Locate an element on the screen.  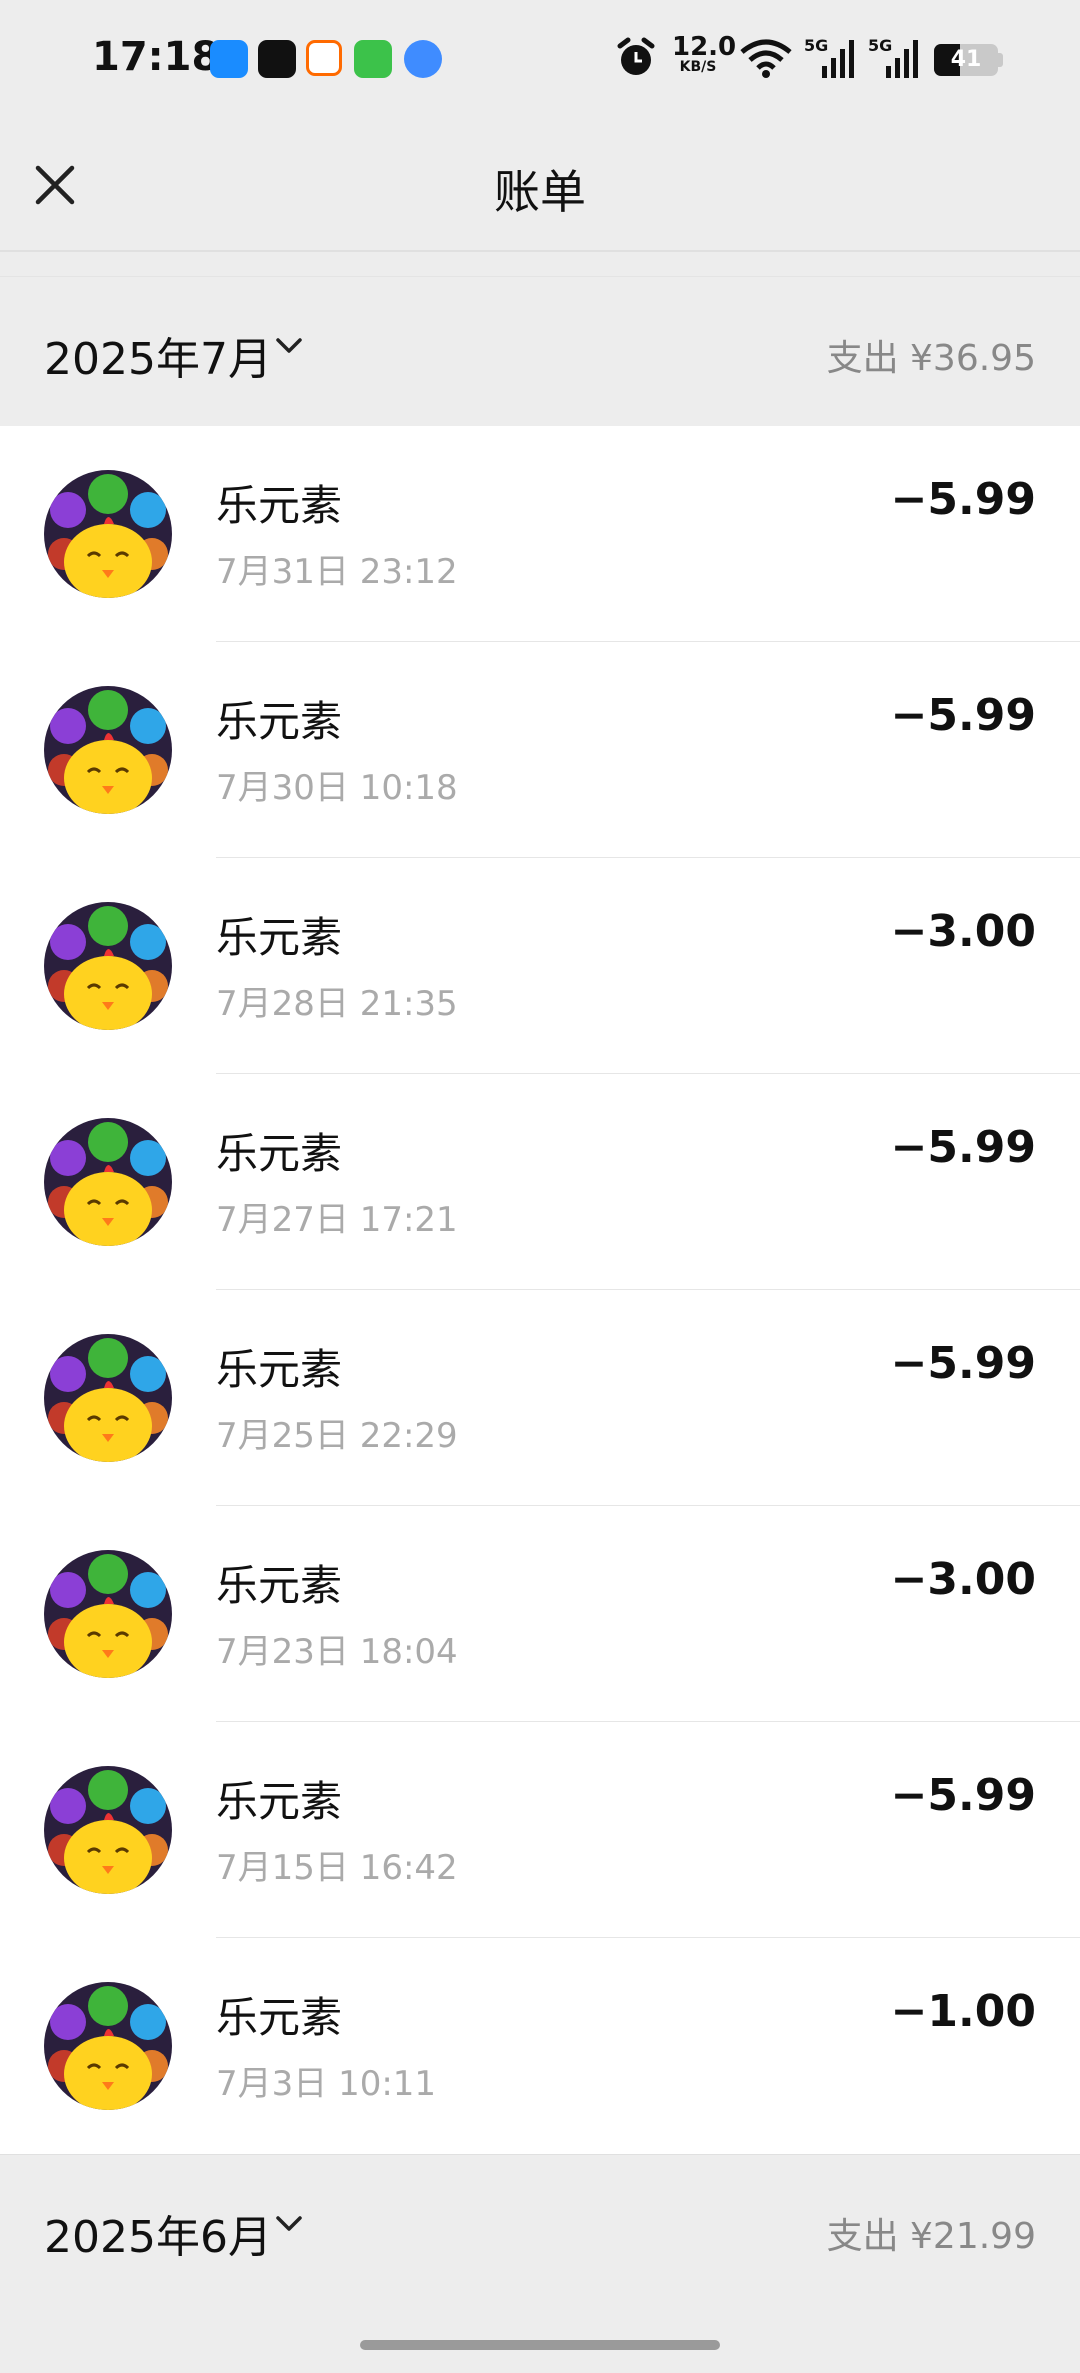
transaction-datetime: 7月31日 23:12 is located at coordinates (337, 572).